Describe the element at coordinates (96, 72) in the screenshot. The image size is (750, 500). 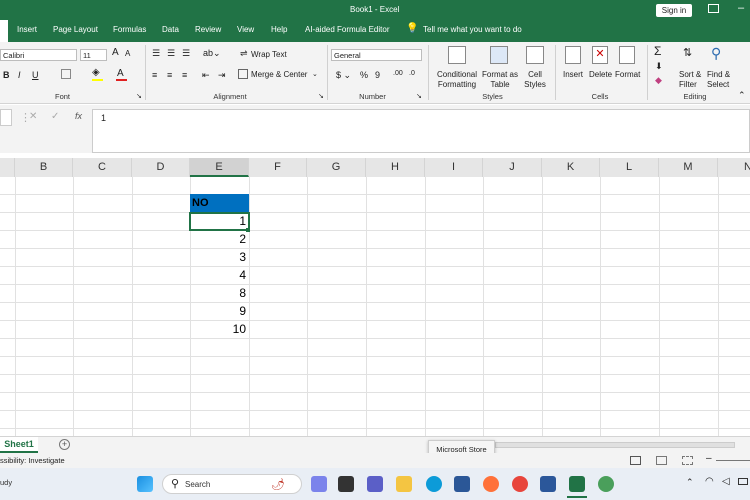
I see `fill-color-icon: ◈` at that location.